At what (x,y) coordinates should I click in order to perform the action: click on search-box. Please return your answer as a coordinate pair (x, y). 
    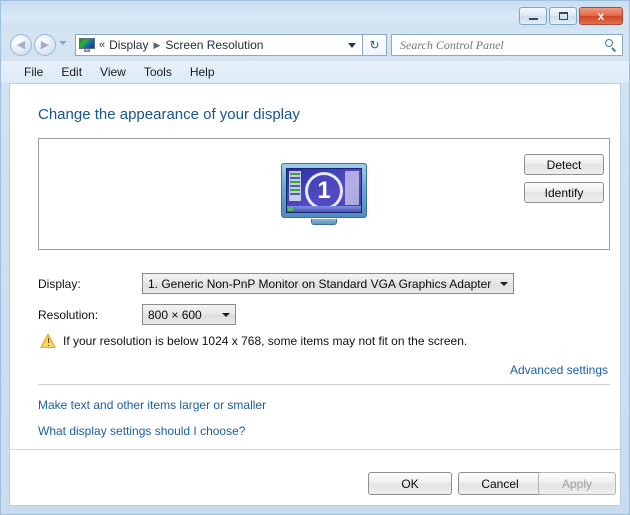
    Looking at the image, I should click on (507, 45).